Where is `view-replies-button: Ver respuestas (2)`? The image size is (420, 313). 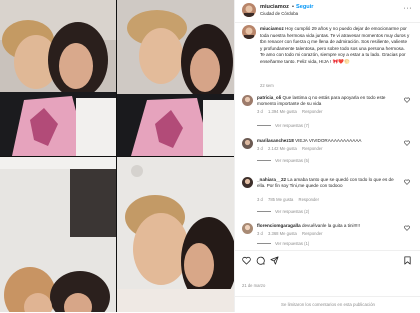
view-replies-button: Ver respuestas (2) is located at coordinates (283, 211).